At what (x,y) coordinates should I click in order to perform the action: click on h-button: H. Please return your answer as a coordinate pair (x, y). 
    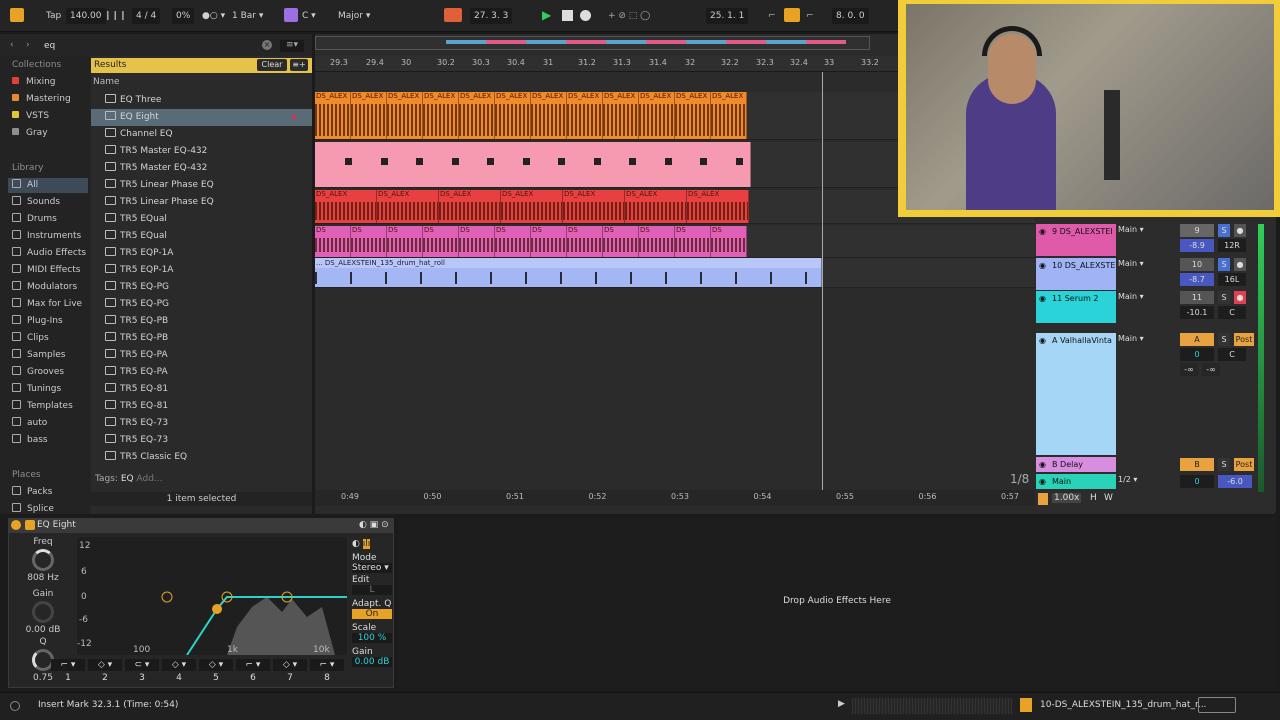
    Looking at the image, I should click on (1093, 498).